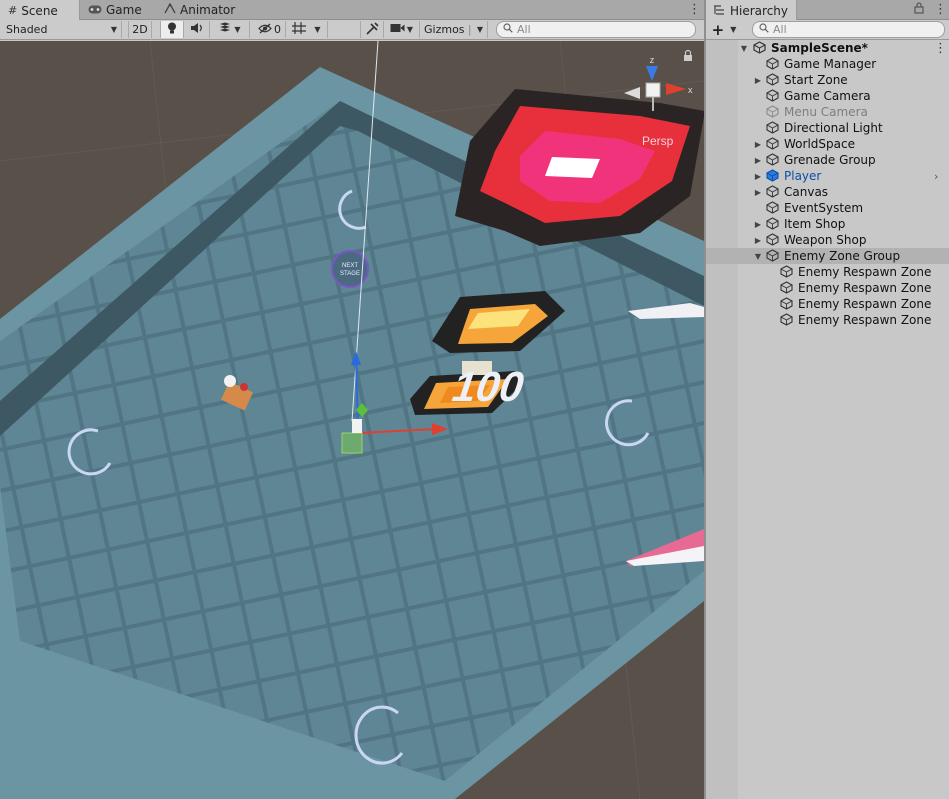 The image size is (949, 799). I want to click on hierarchy-item-label: WorldSpace, so click(819, 144).